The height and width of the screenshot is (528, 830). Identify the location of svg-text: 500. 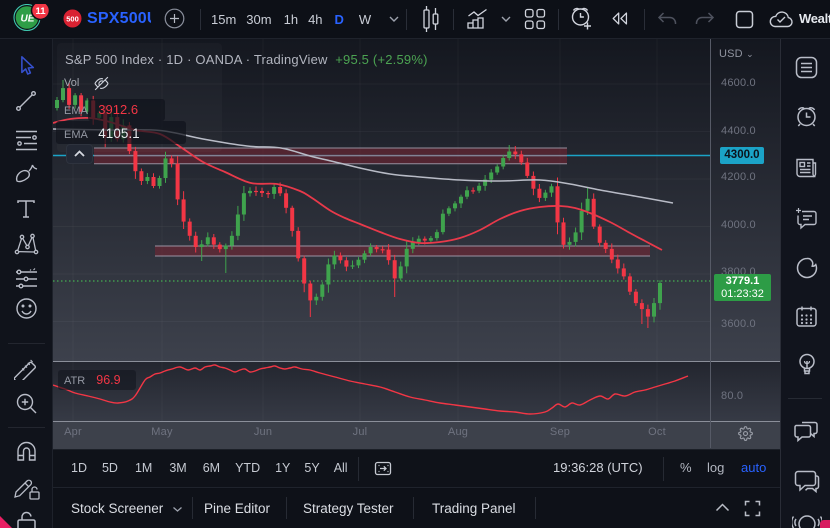
(72, 19).